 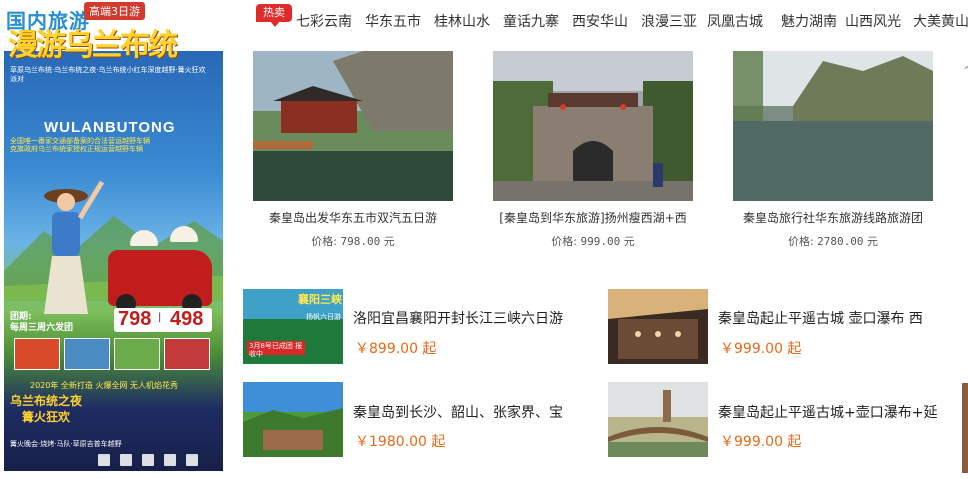 I want to click on group-label: 团期:, so click(x=21, y=317).